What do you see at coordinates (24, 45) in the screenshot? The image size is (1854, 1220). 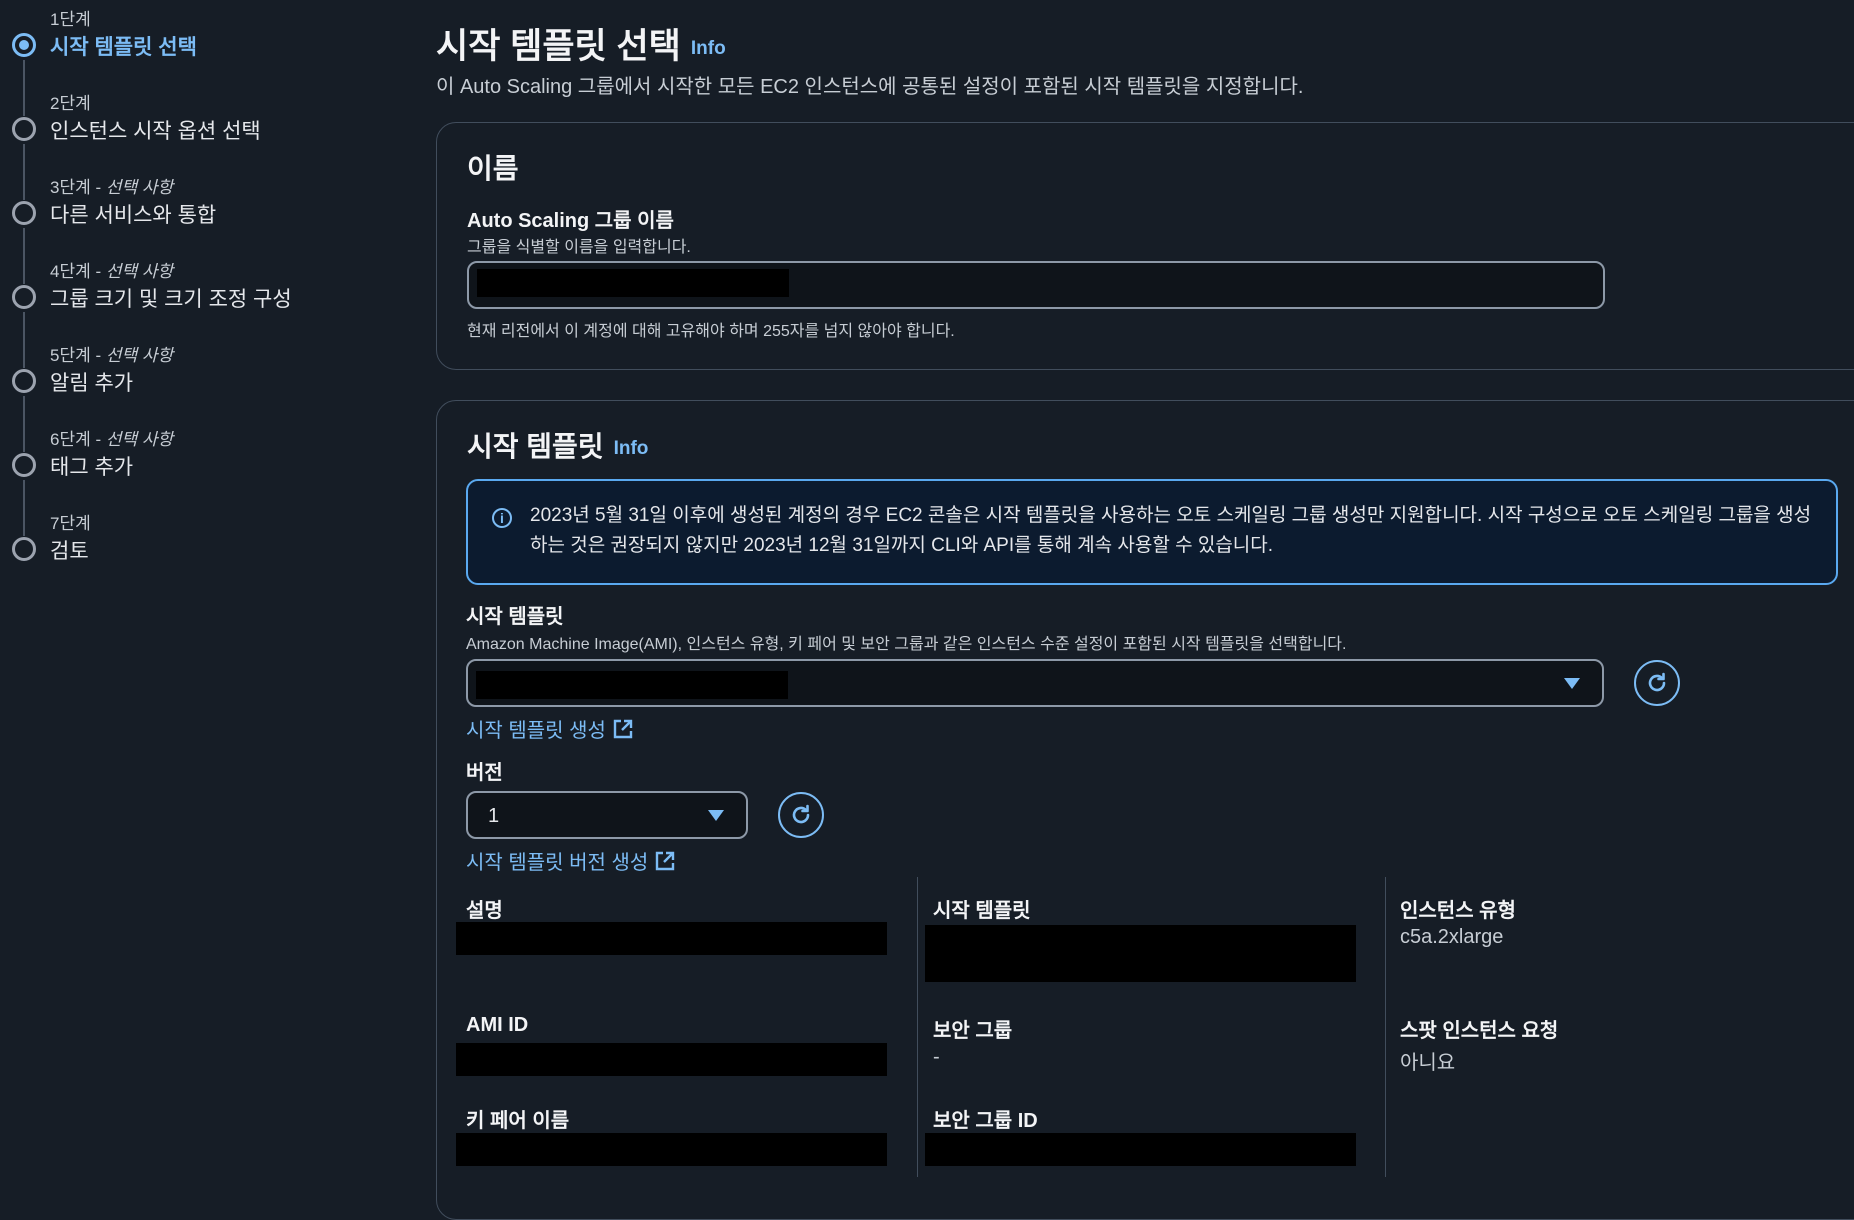 I see `step-active-indicator-icon` at bounding box center [24, 45].